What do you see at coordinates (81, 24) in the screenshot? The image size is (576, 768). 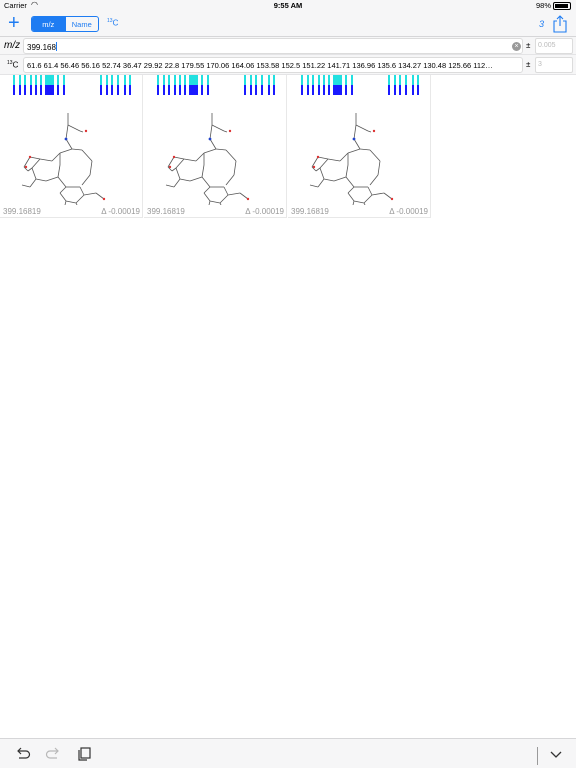 I see `segment-name: Name` at bounding box center [81, 24].